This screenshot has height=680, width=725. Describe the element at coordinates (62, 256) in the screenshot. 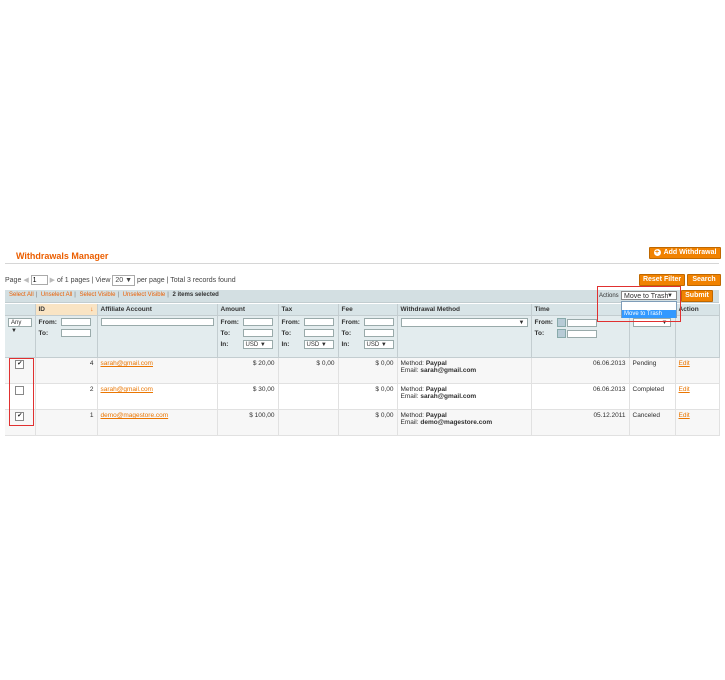

I see `page-title: Withdrawals Manager` at that location.